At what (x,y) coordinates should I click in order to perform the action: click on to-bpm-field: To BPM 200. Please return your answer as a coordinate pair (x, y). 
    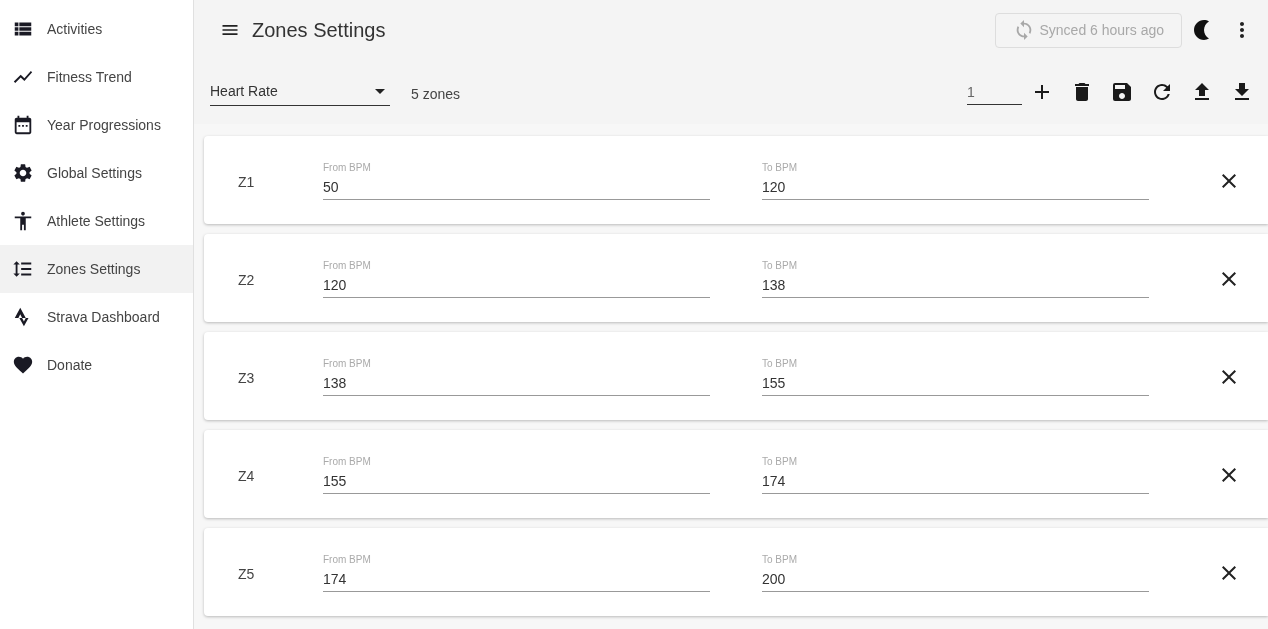
    Looking at the image, I should click on (955, 572).